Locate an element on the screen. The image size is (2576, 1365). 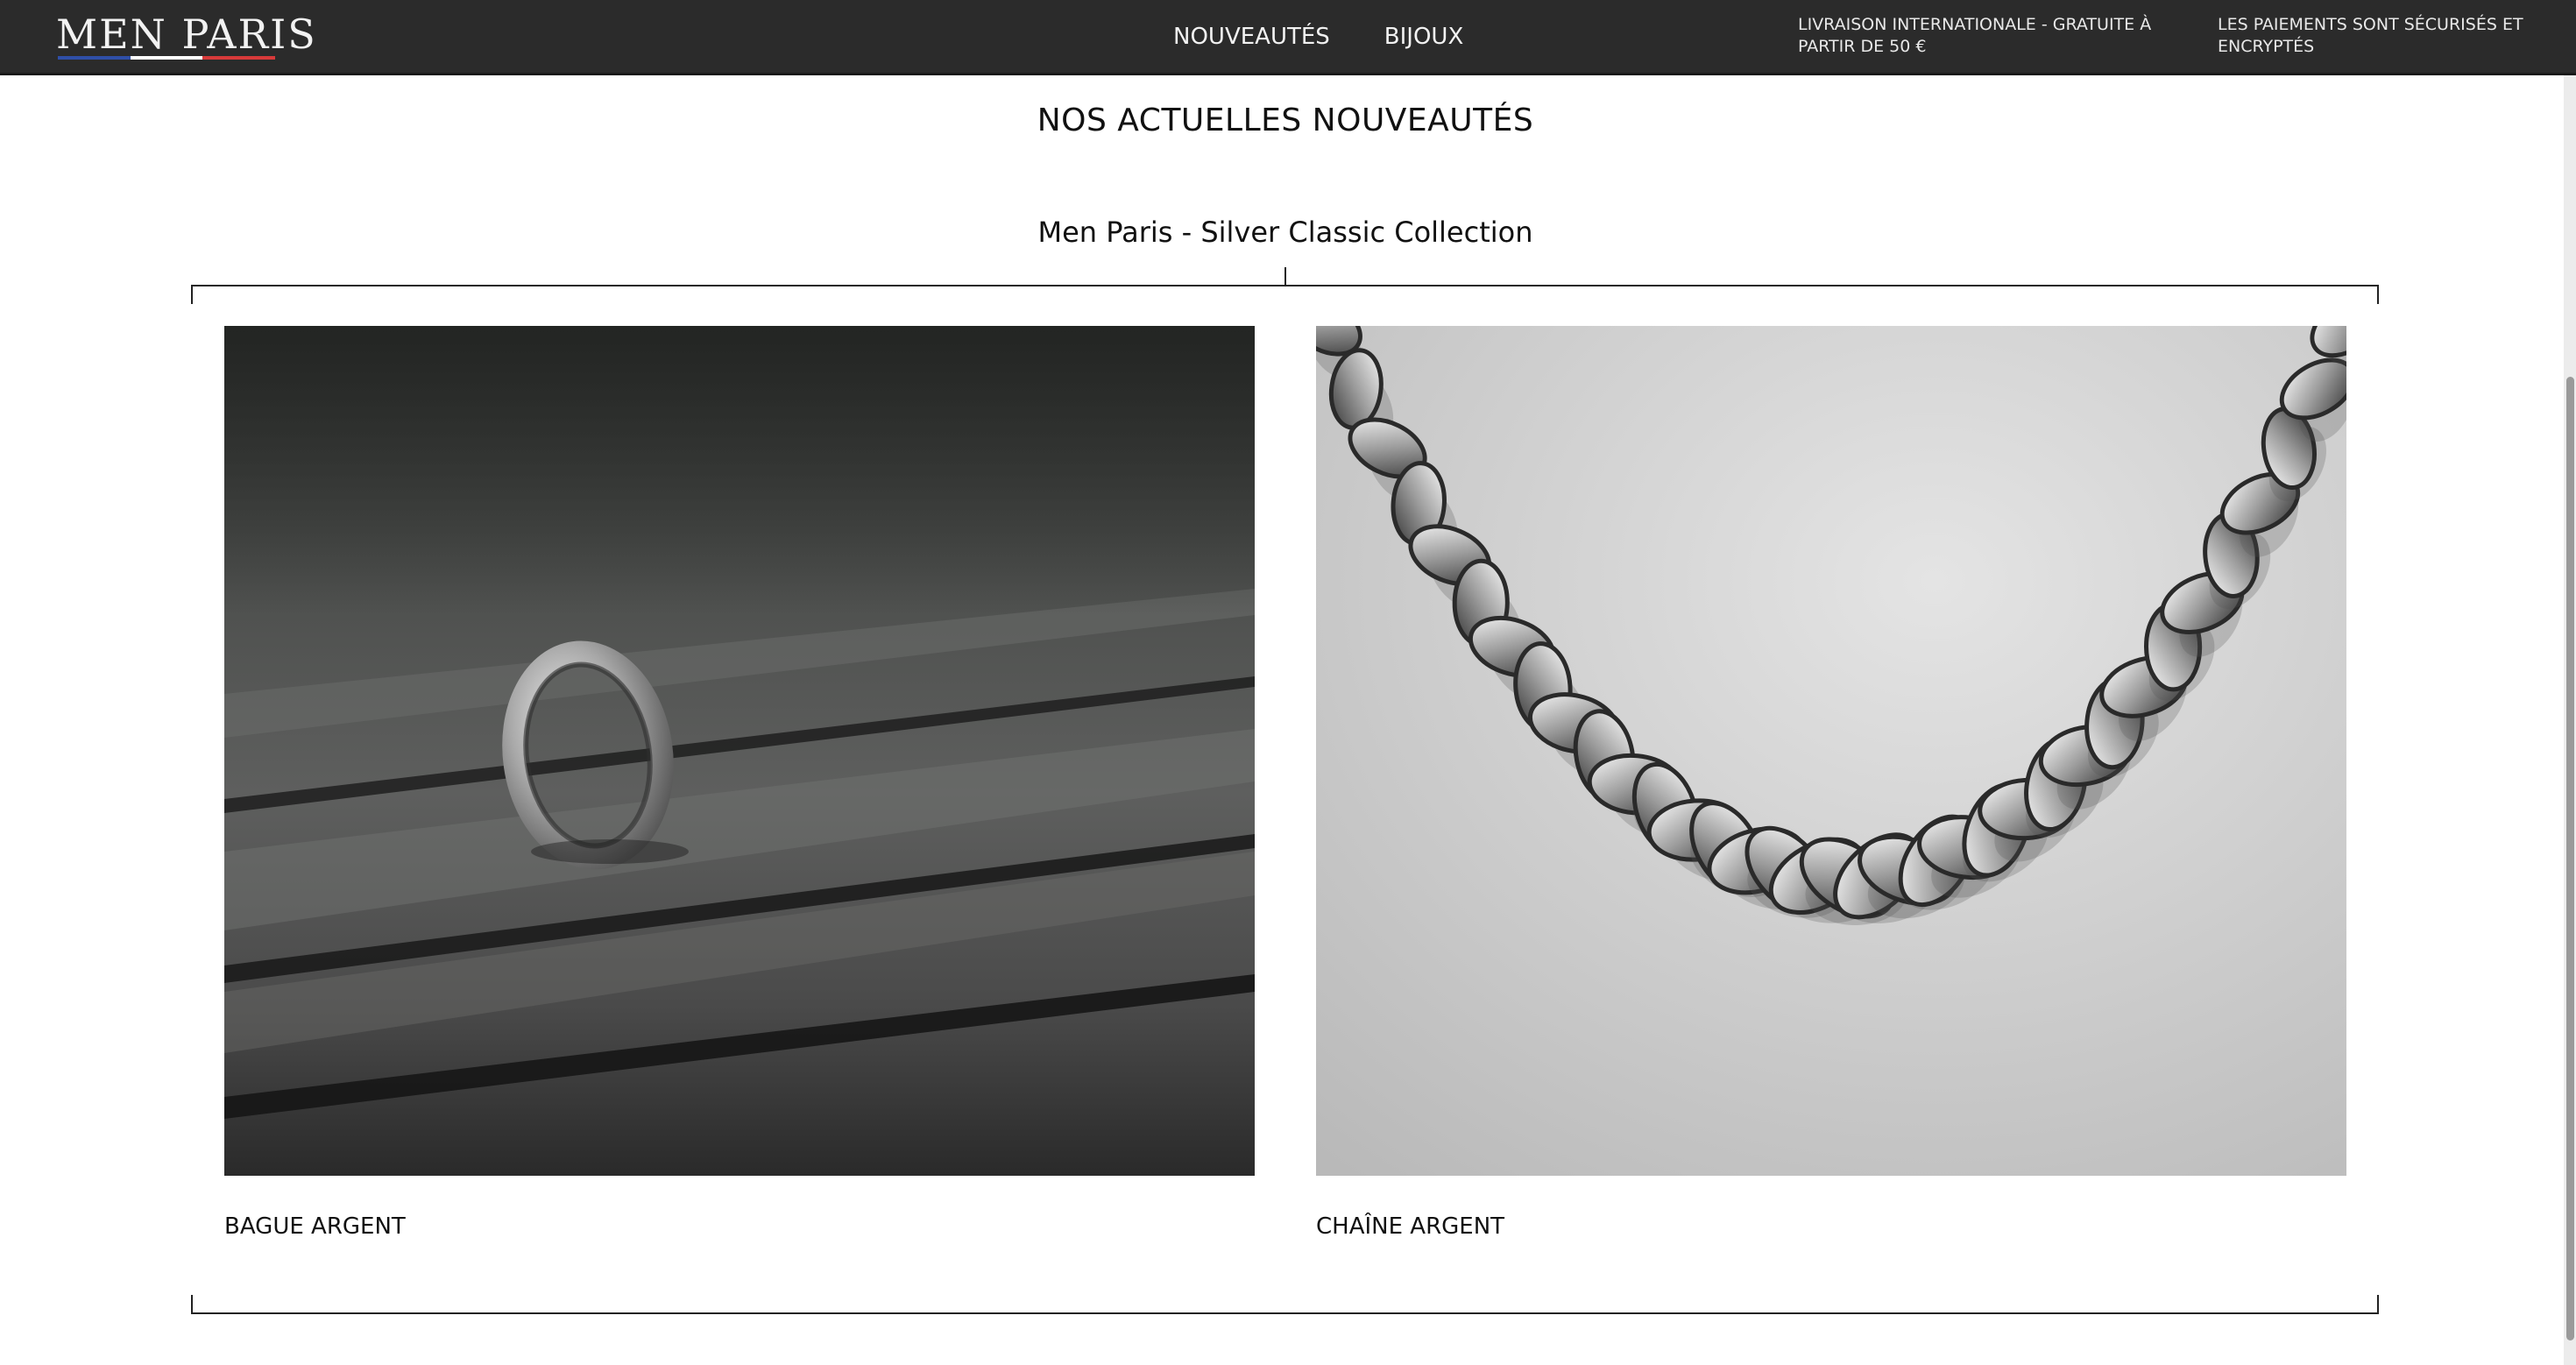
product-name-ring: BAGUE ARGENT is located at coordinates (315, 1227).